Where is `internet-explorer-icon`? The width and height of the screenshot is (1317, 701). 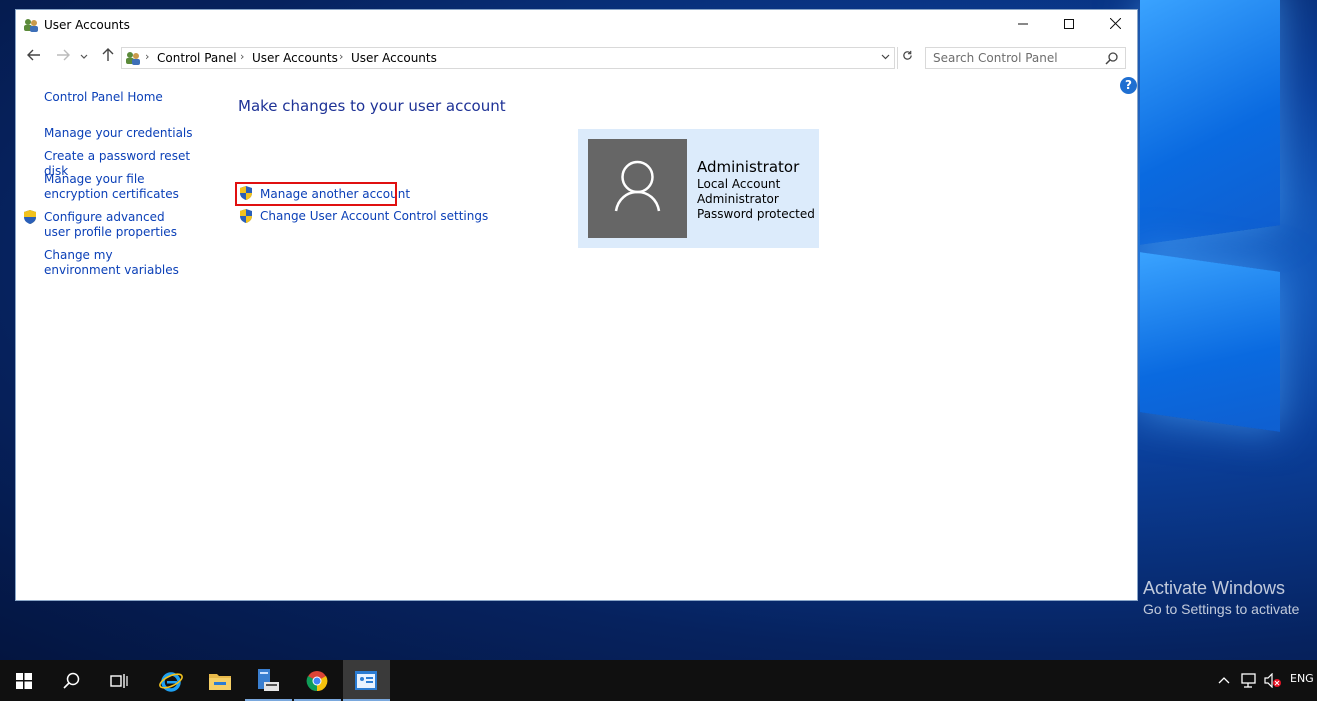 internet-explorer-icon is located at coordinates (171, 682).